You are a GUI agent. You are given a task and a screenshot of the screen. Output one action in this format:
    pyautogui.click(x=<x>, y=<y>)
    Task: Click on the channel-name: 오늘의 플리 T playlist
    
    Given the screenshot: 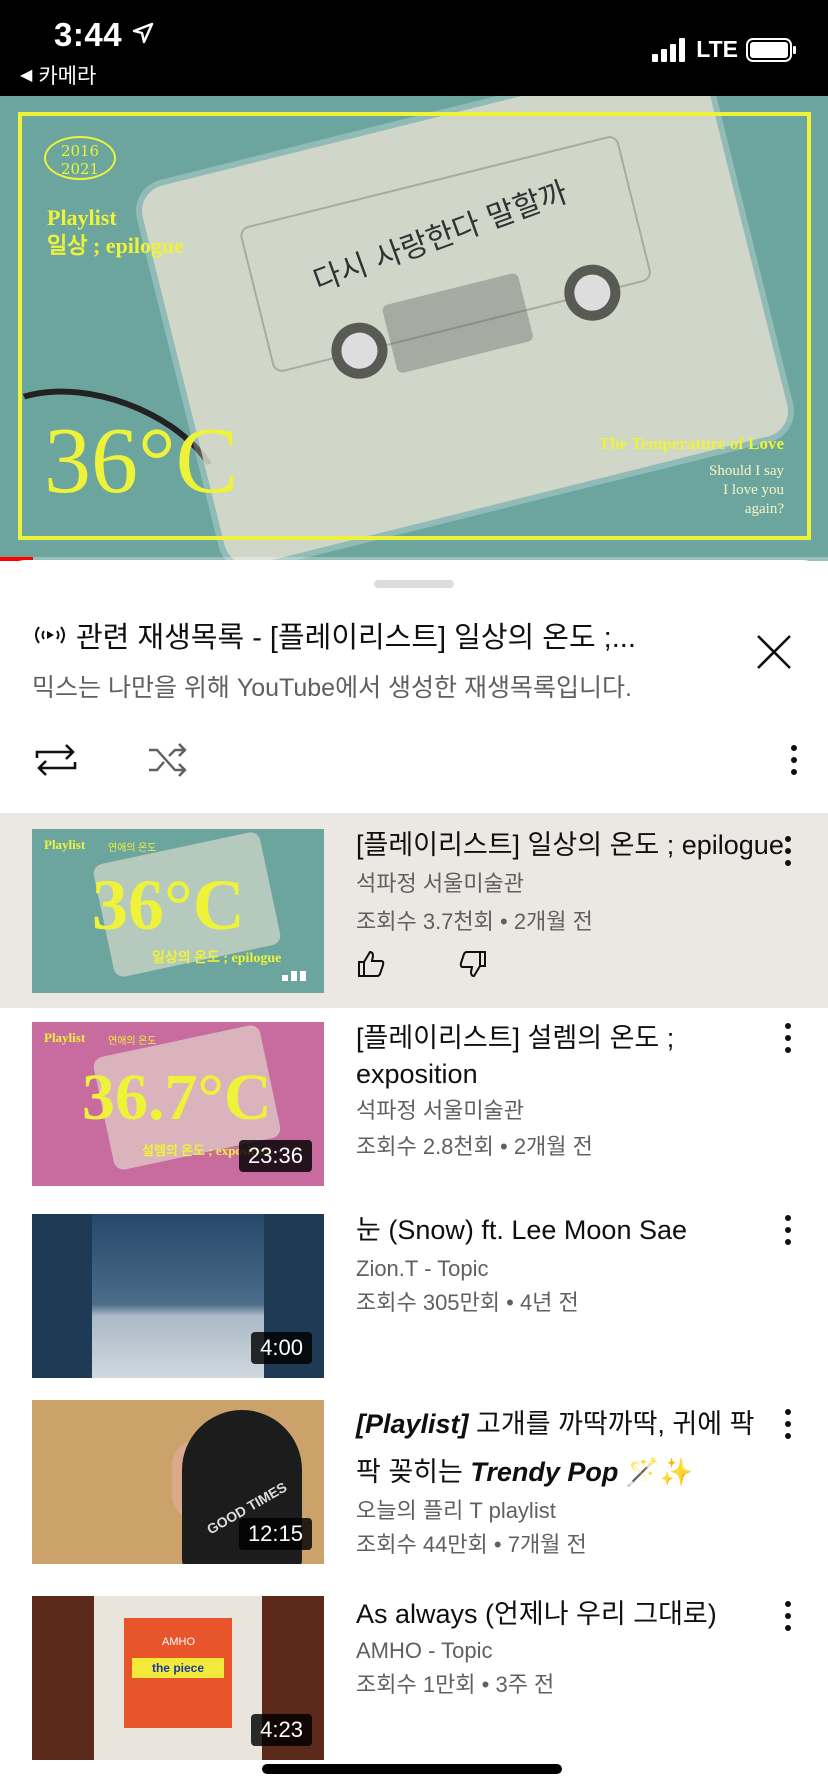 What is the action you would take?
    pyautogui.click(x=456, y=1510)
    